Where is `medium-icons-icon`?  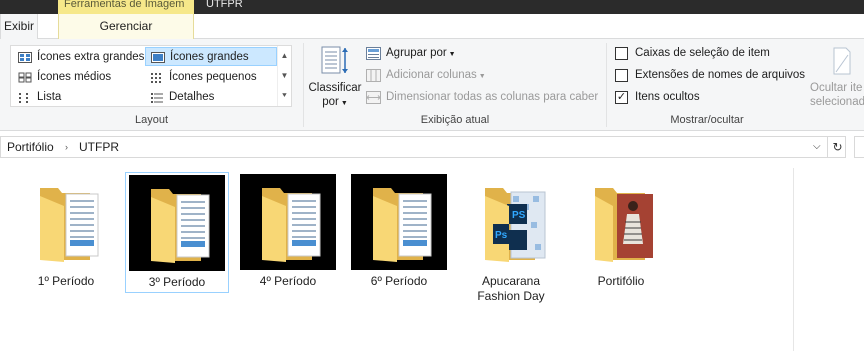 medium-icons-icon is located at coordinates (25, 77).